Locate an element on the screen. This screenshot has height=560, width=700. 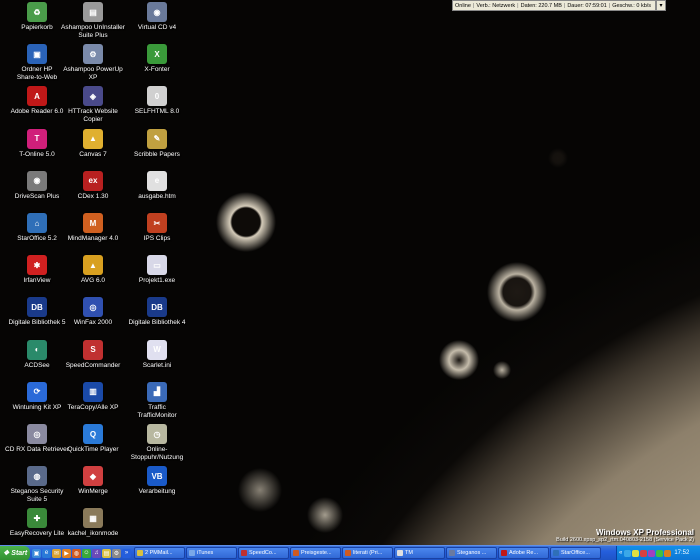
music-icon: ♫ is located at coordinates (96, 553).